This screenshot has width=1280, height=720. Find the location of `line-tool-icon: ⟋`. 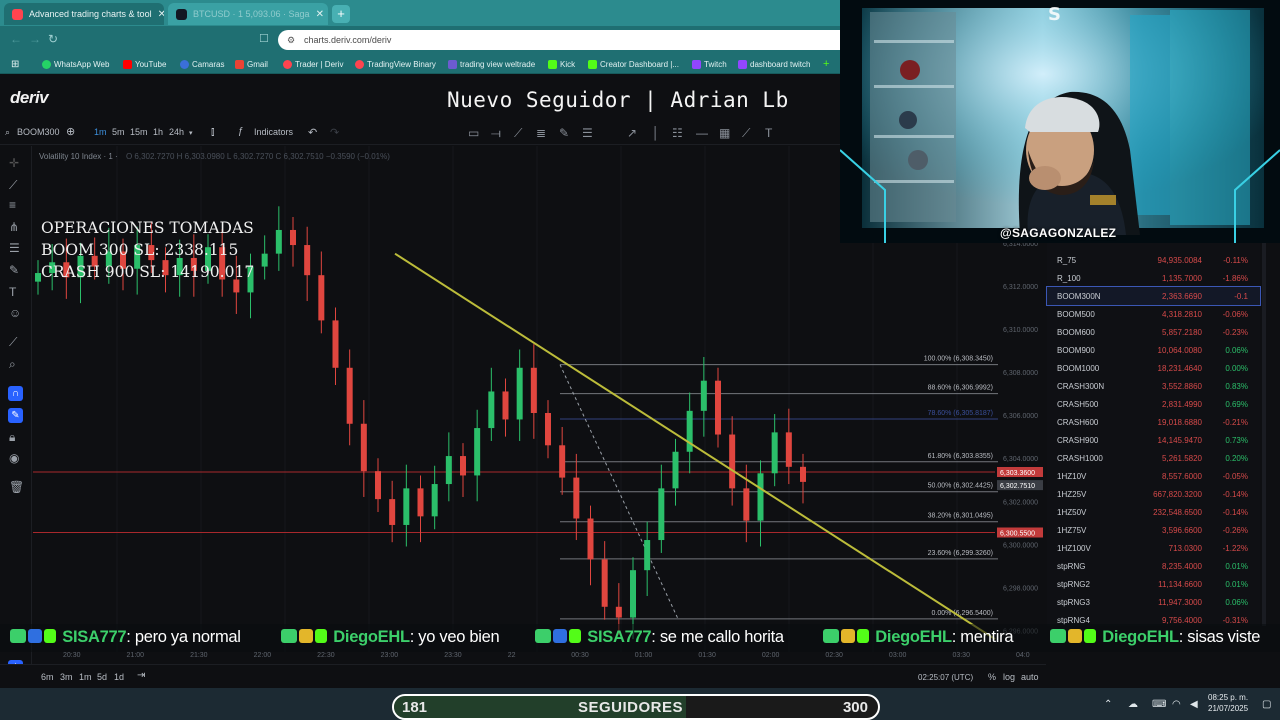

line-tool-icon: ⟋ is located at coordinates (746, 133).